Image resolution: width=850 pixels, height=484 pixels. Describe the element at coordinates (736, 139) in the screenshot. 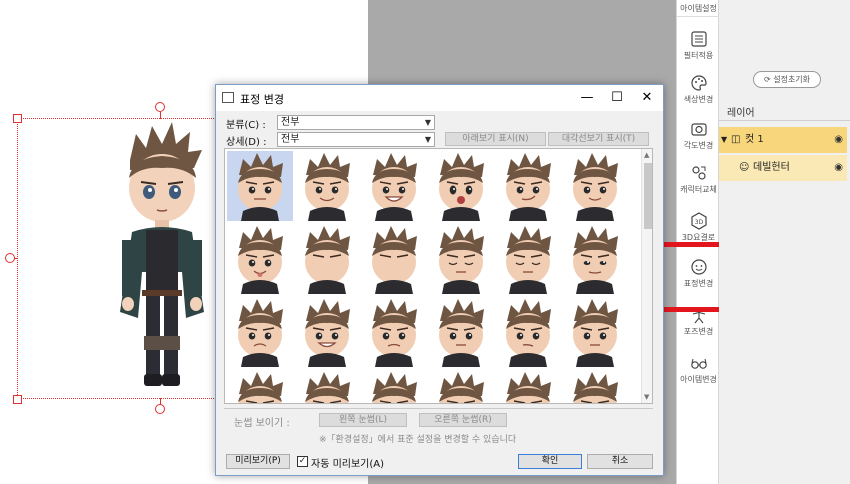

I see `frame-icon: ◫` at that location.